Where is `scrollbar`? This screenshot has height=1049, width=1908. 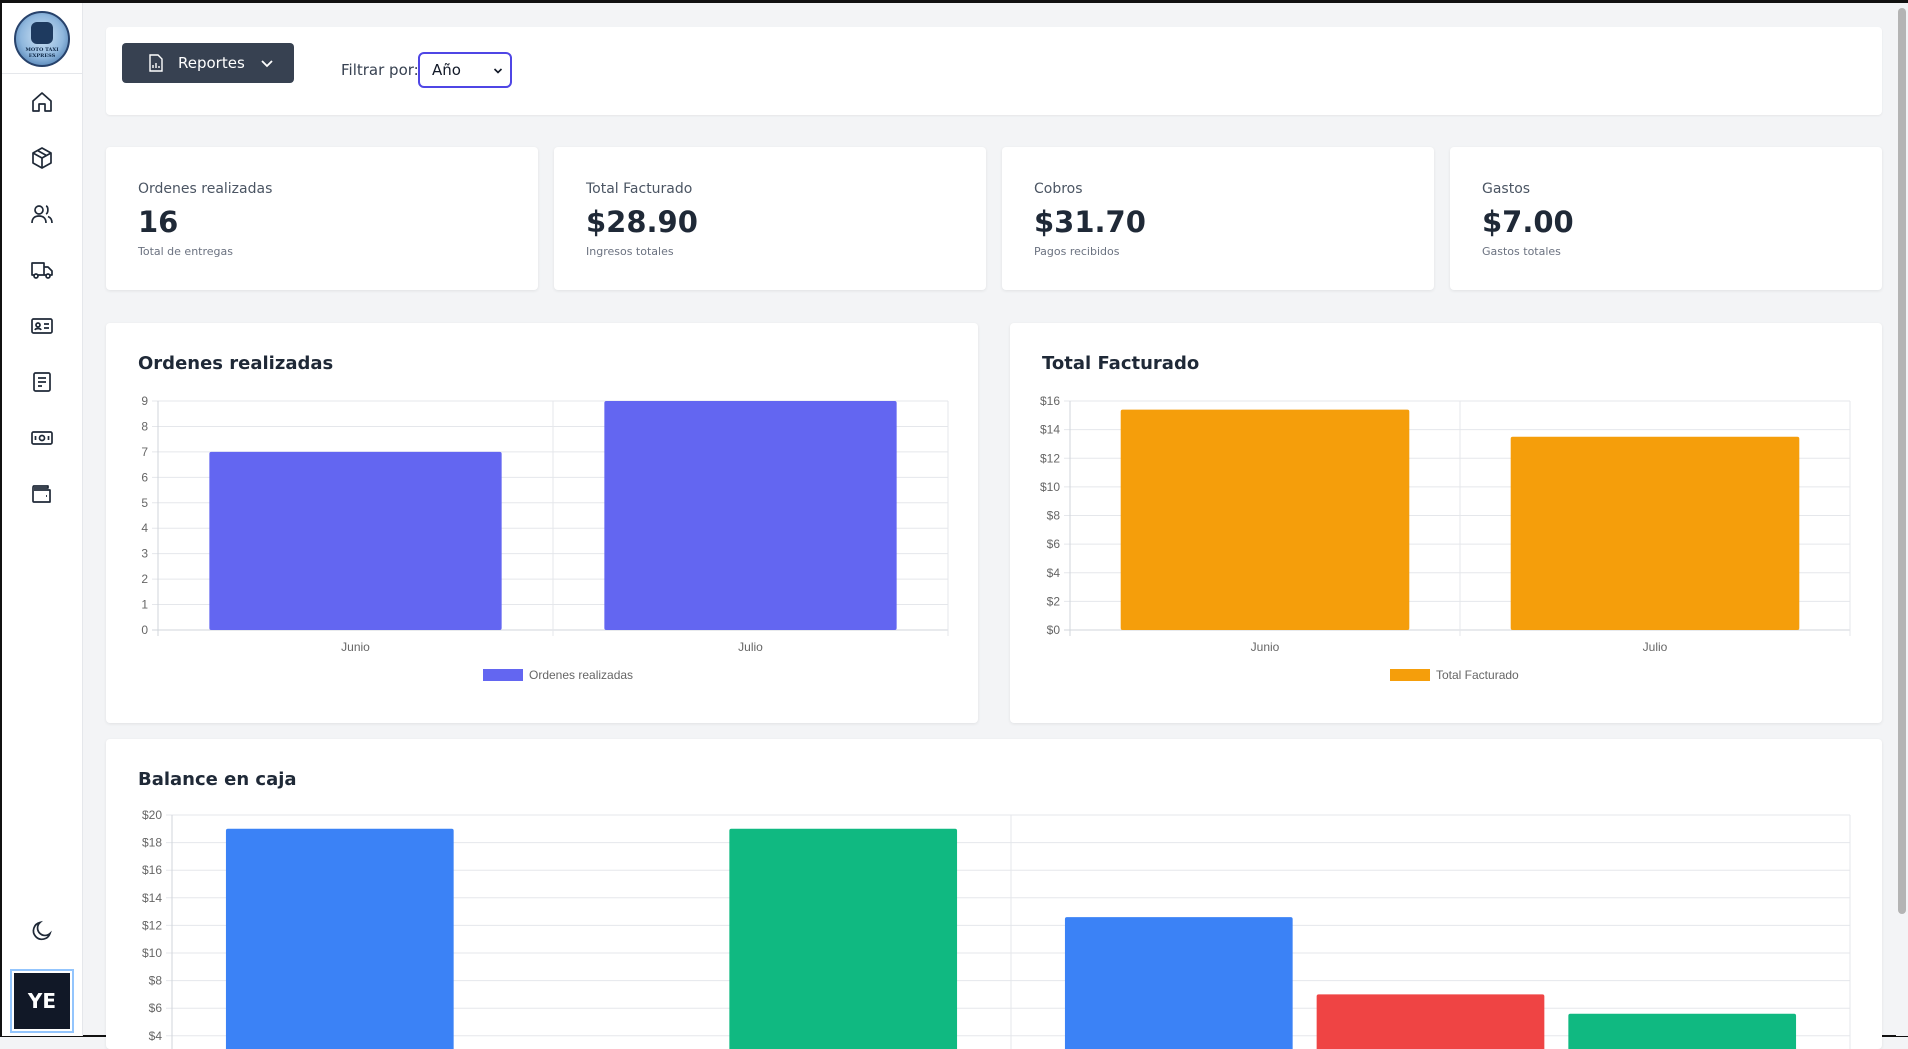
scrollbar is located at coordinates (1902, 519).